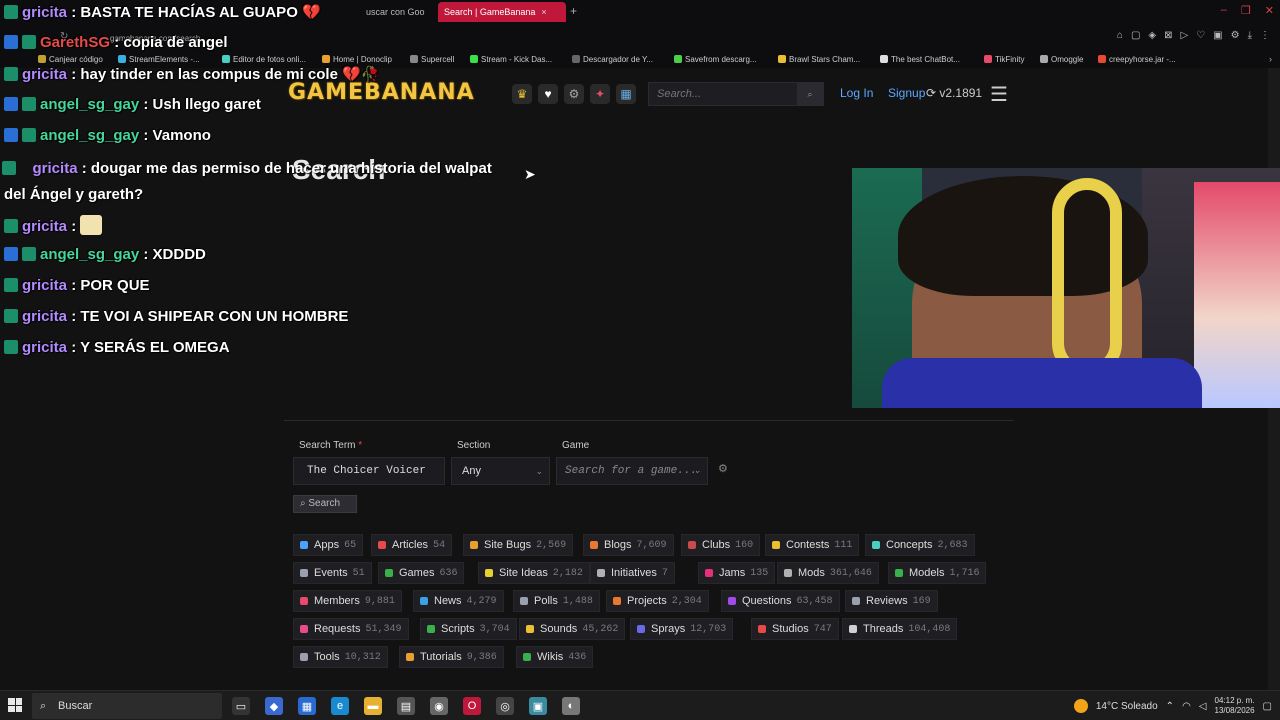 The height and width of the screenshot is (720, 1280). What do you see at coordinates (737, 573) in the screenshot?
I see `section-chip: Jams 135` at bounding box center [737, 573].